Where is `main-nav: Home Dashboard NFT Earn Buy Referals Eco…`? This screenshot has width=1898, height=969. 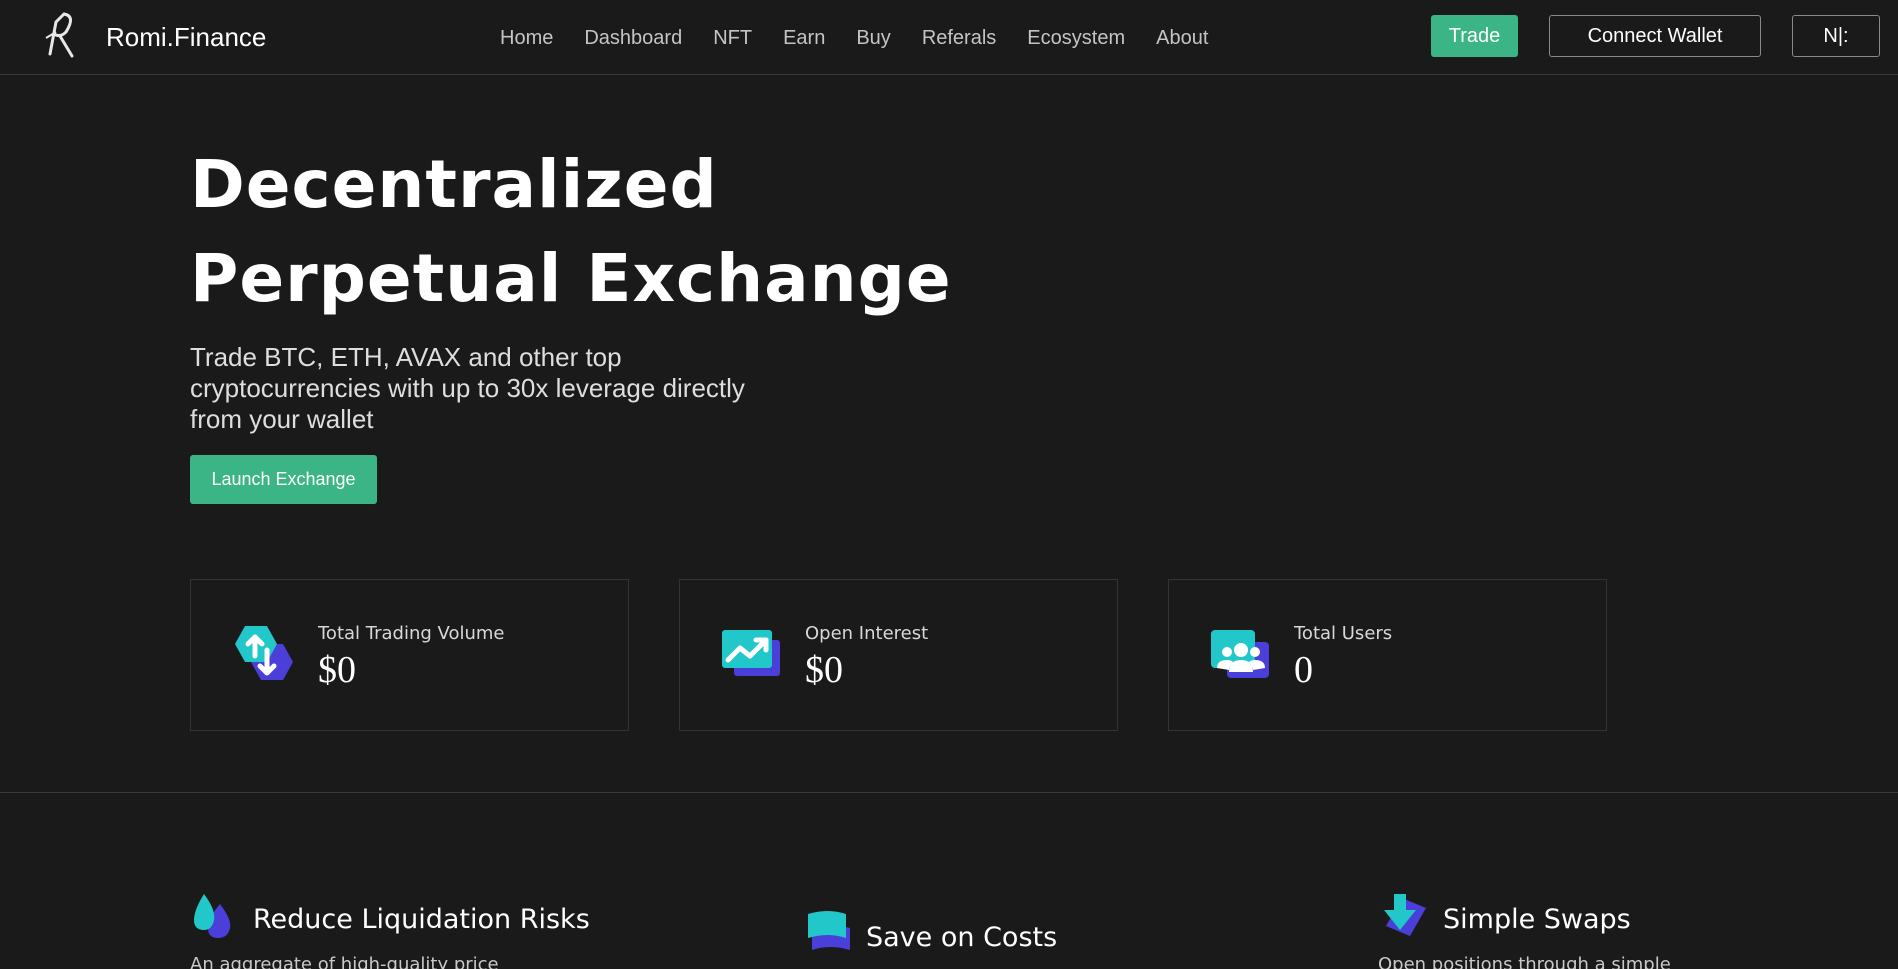 main-nav: Home Dashboard NFT Earn Buy Referals Eco… is located at coordinates (854, 38).